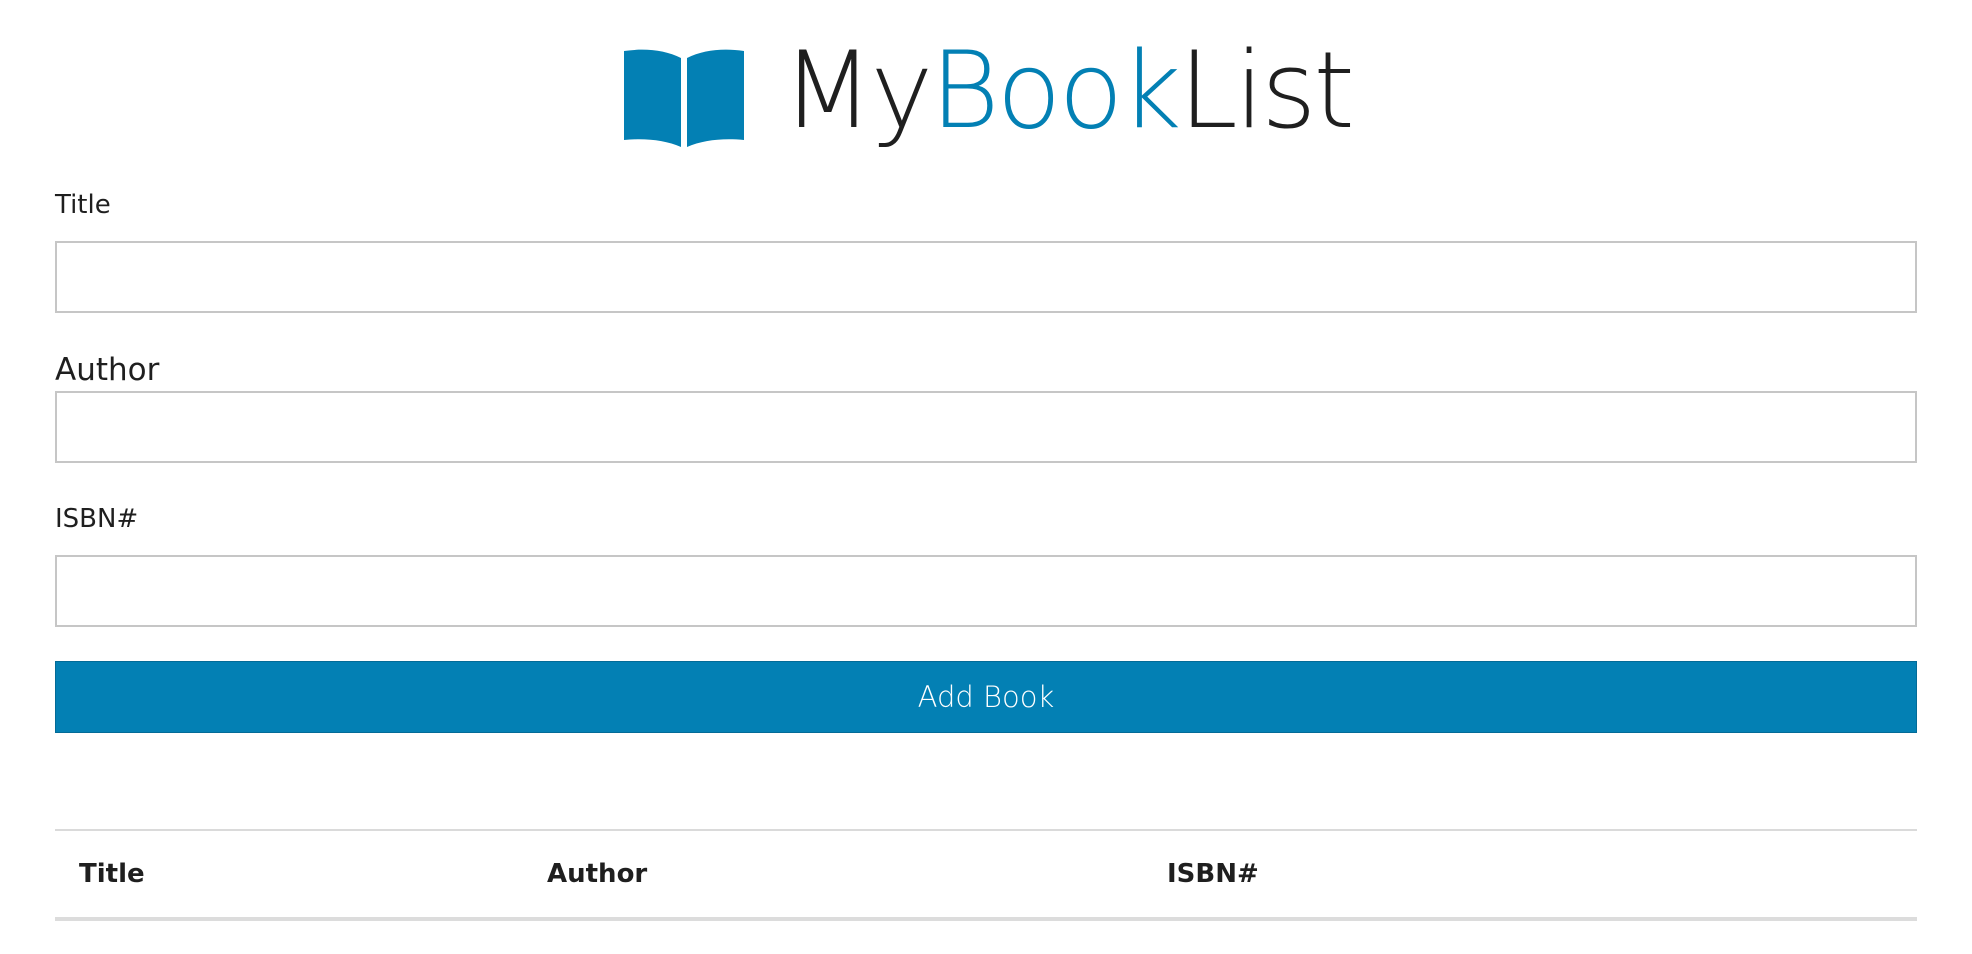 The width and height of the screenshot is (1972, 954). Describe the element at coordinates (684, 98) in the screenshot. I see `book-open-icon` at that location.